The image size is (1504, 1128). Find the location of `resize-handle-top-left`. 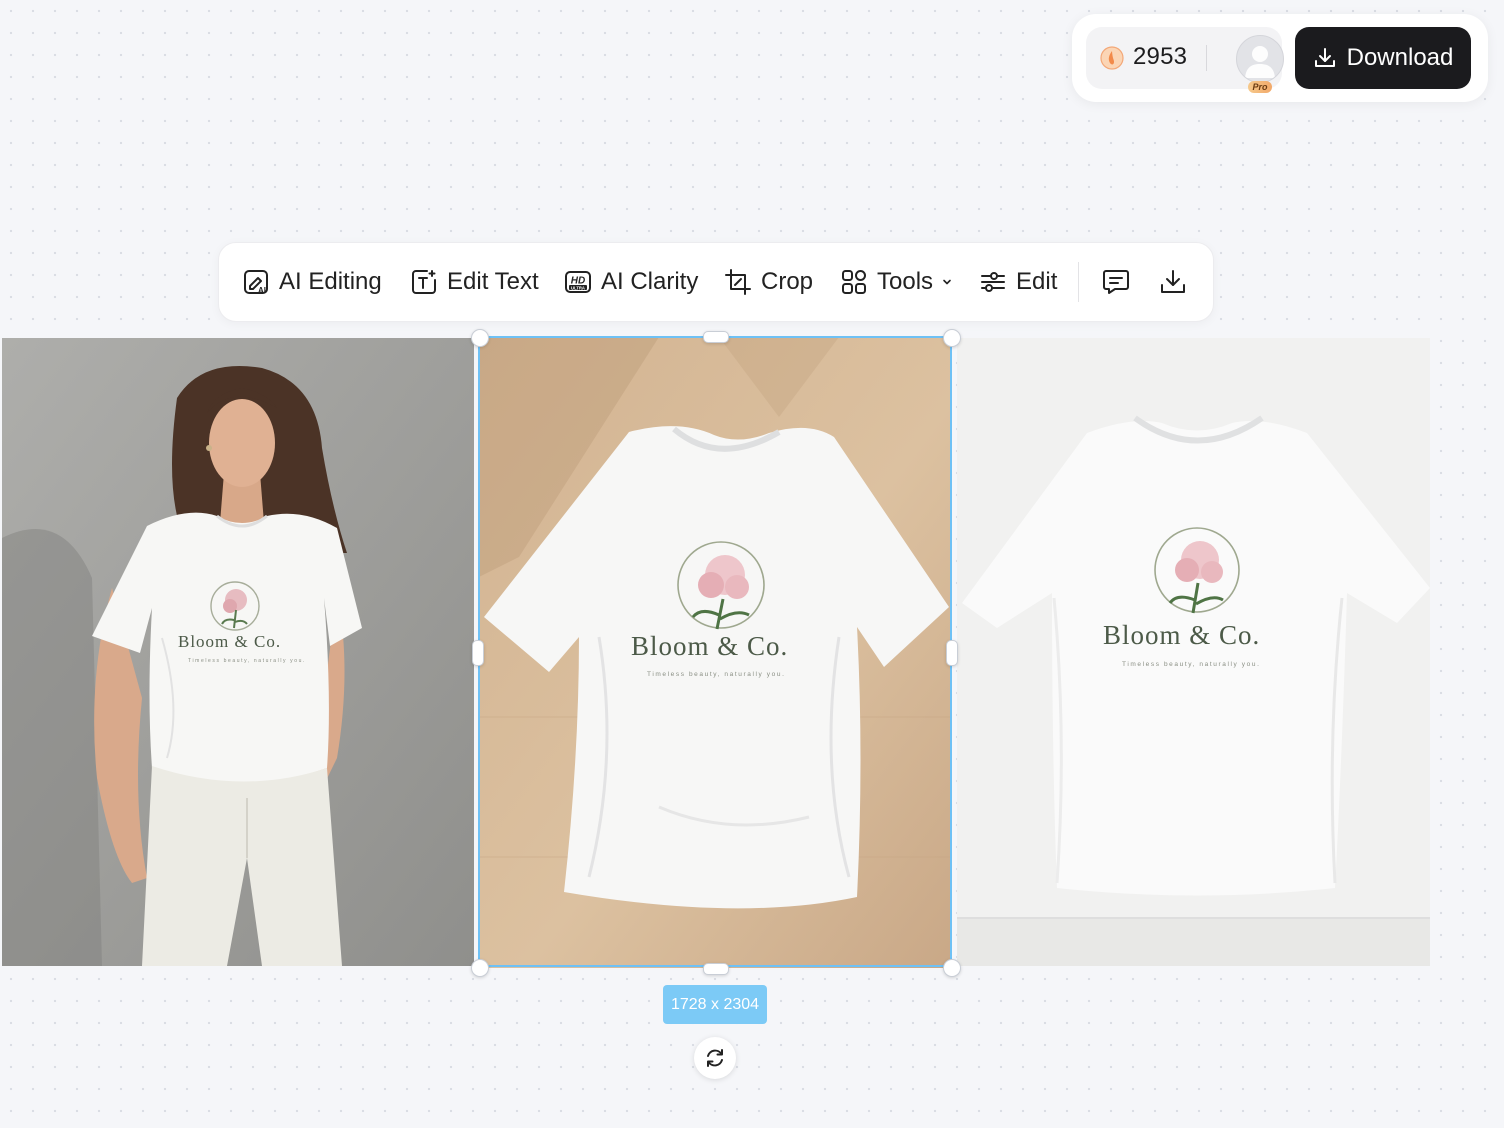

resize-handle-top-left is located at coordinates (480, 338).